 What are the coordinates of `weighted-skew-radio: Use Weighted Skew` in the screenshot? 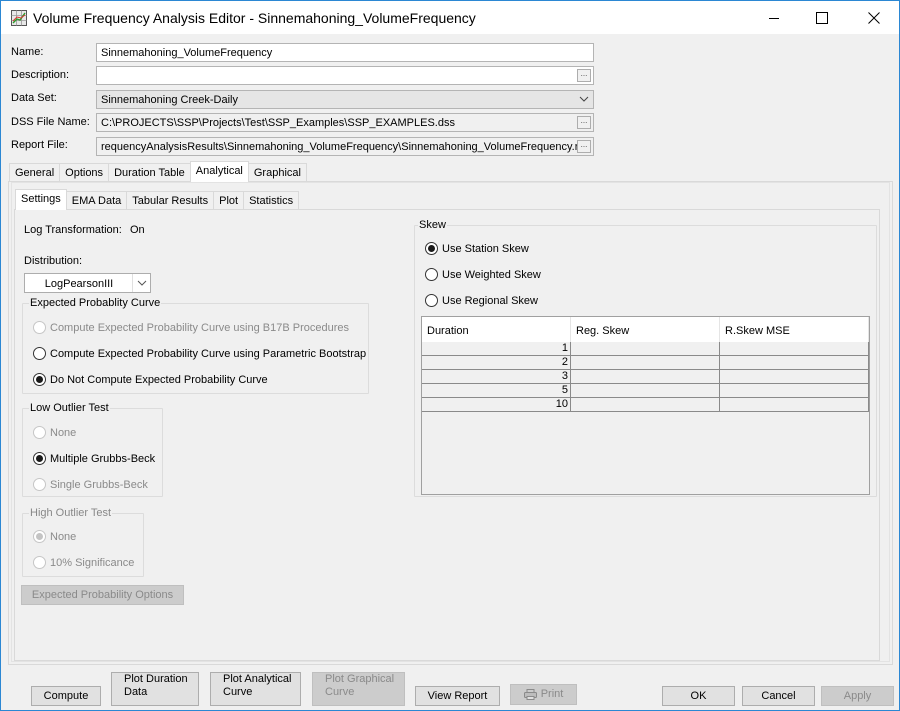 It's located at (483, 274).